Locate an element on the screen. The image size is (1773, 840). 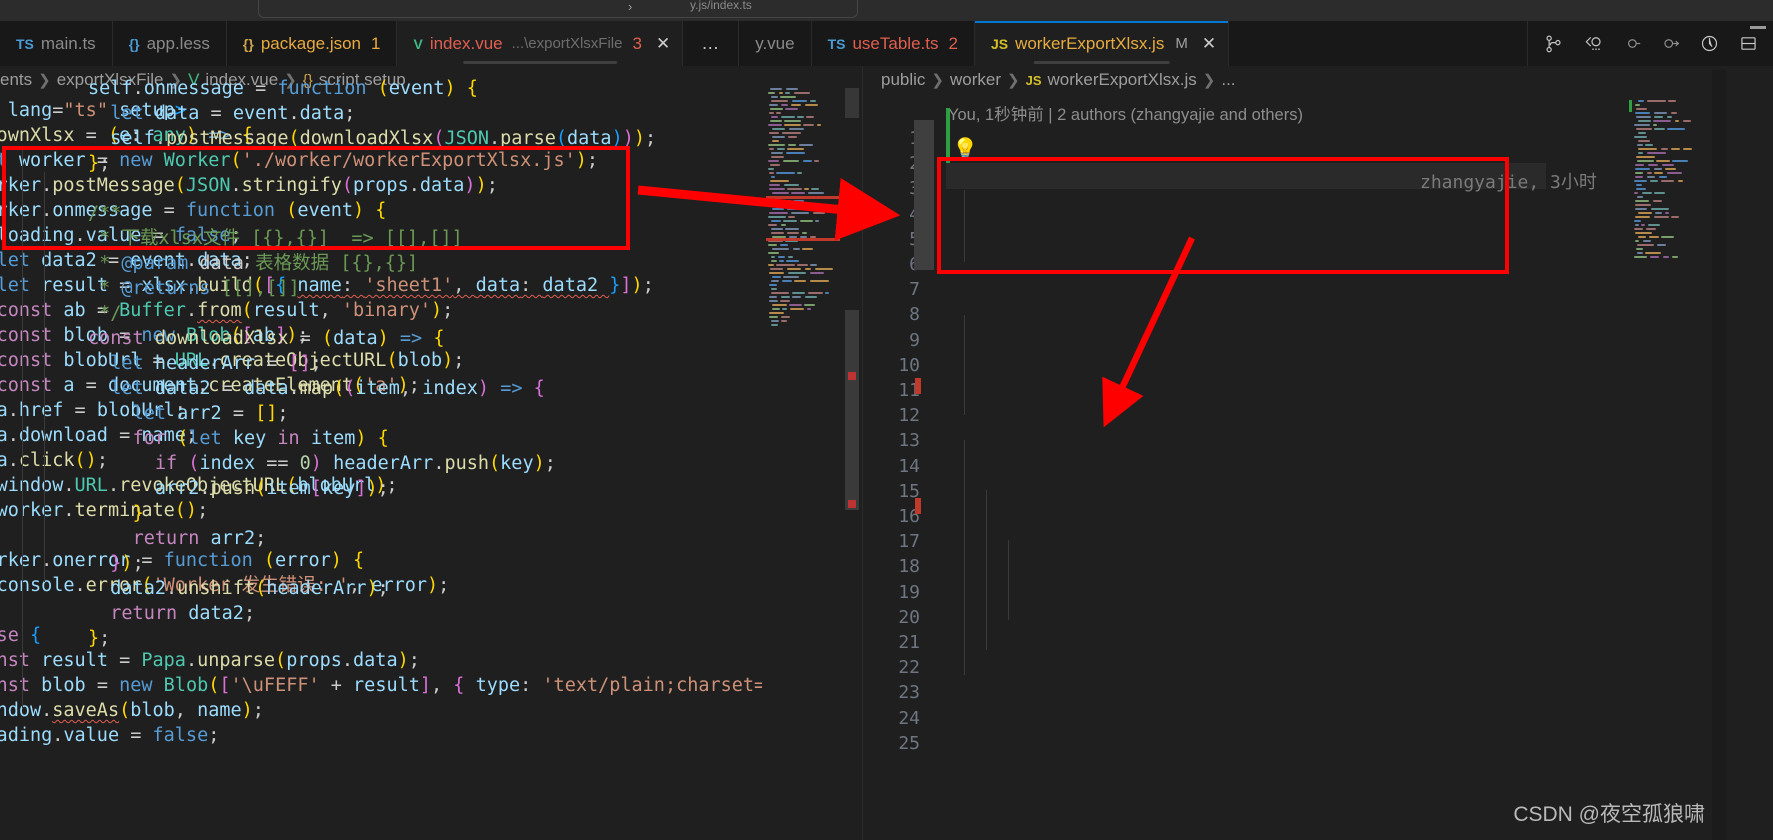
lightbulb-icon: 💡 is located at coordinates (965, 150).